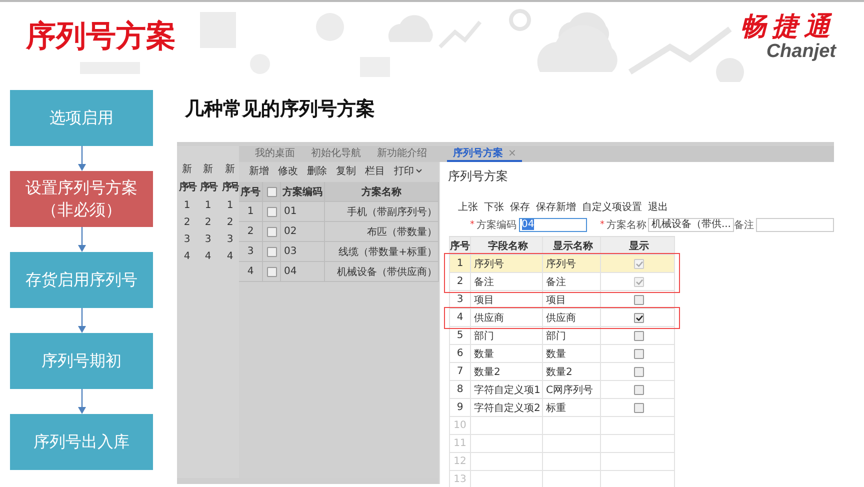 This screenshot has height=487, width=864. Describe the element at coordinates (556, 354) in the screenshot. I see `table-cell-text: 数量` at that location.